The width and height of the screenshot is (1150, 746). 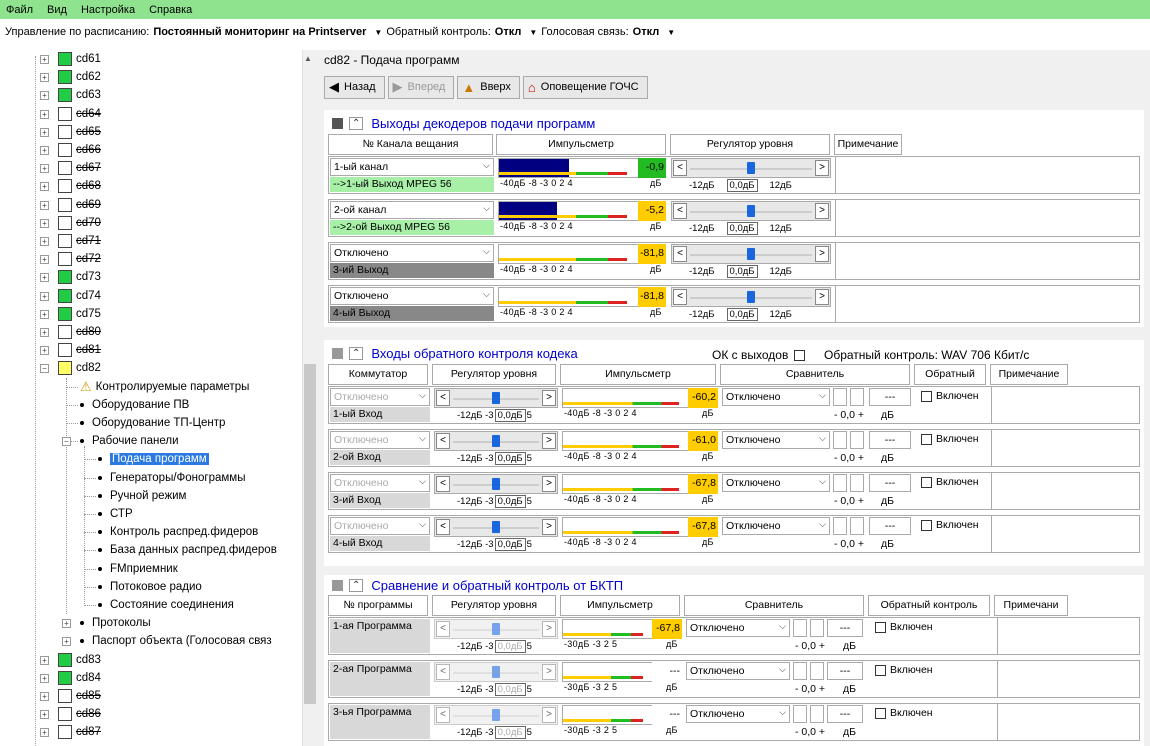 I want to click on tree-node-cd85: cd85, so click(x=79, y=696).